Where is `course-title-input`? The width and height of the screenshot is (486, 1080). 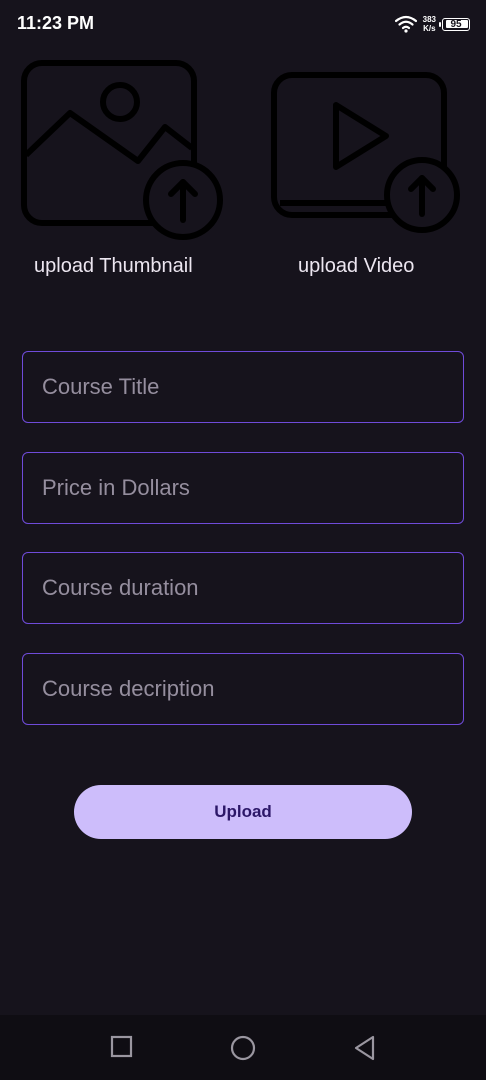
course-title-input is located at coordinates (243, 387).